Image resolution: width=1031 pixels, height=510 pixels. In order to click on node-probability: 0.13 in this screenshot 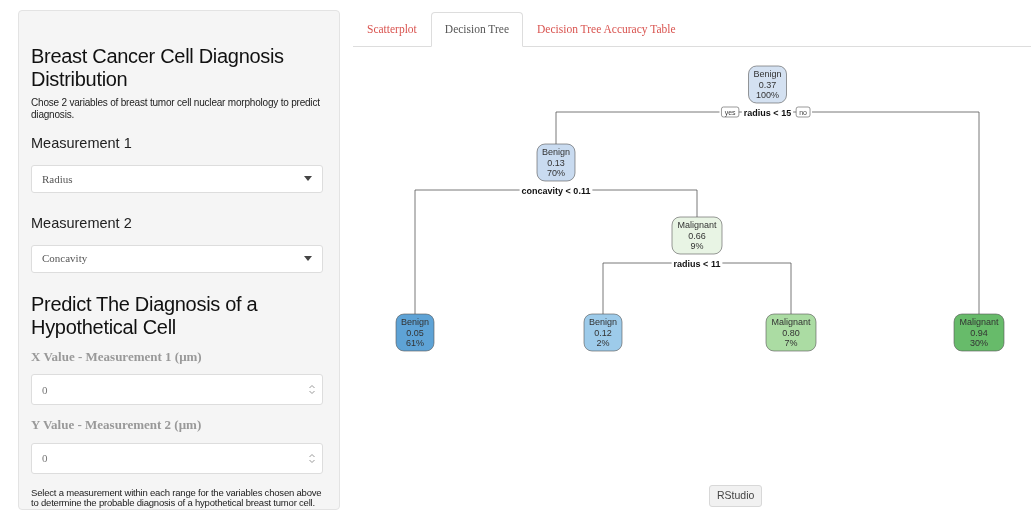, I will do `click(556, 162)`.